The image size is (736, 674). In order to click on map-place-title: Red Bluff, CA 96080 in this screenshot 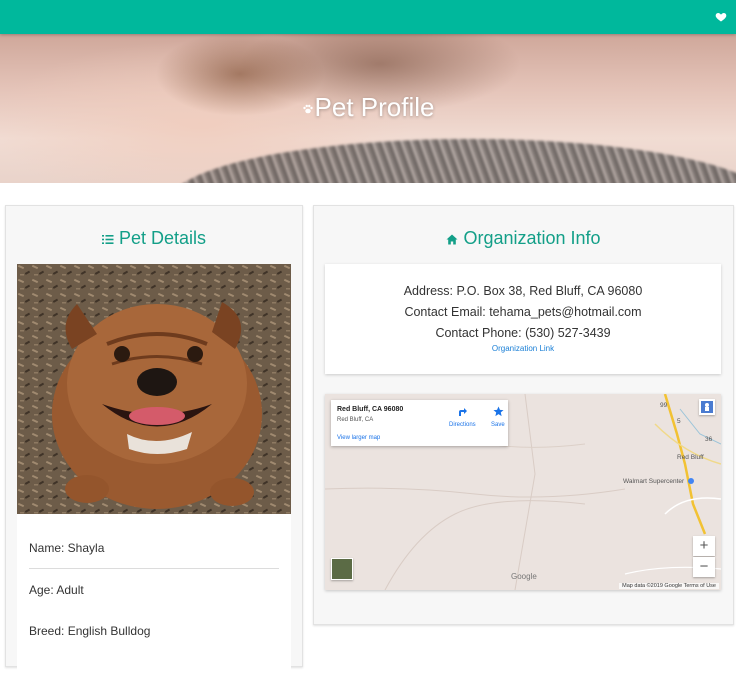, I will do `click(370, 409)`.